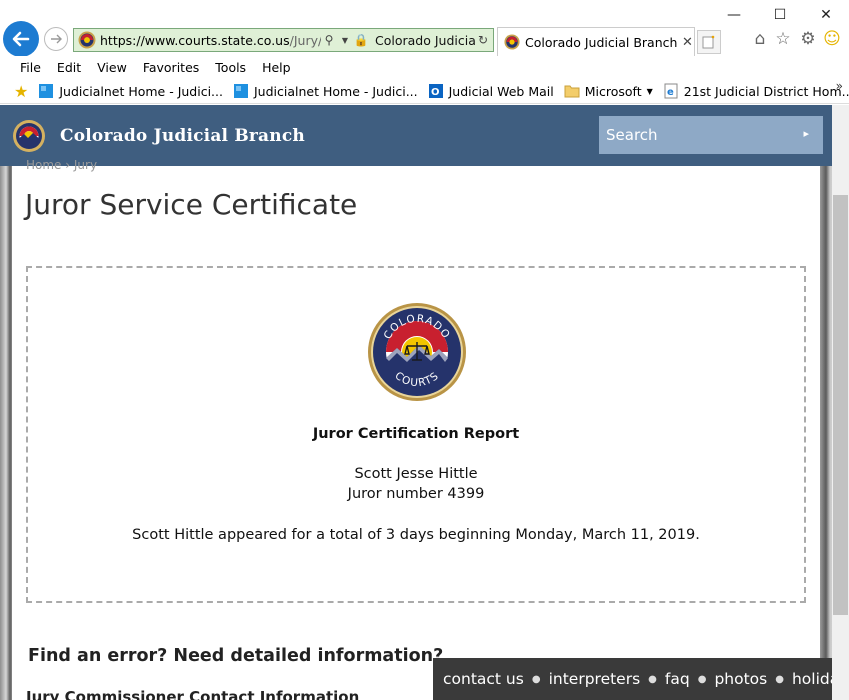 This screenshot has width=849, height=700. I want to click on page-title: Juror Service Certificate, so click(191, 204).